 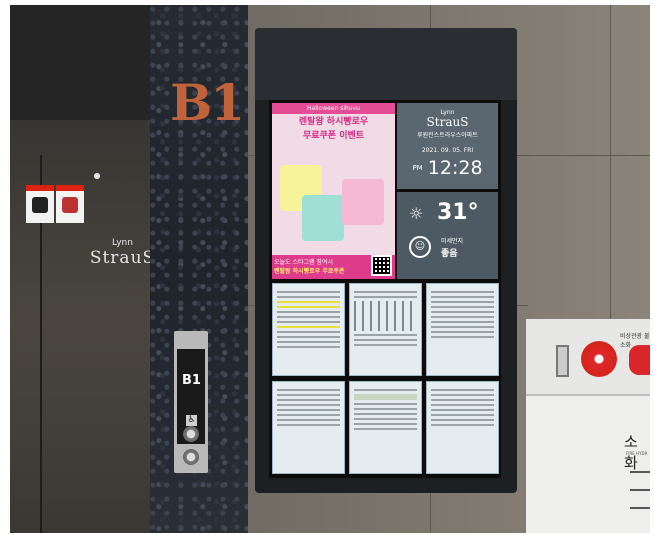 What do you see at coordinates (381, 265) in the screenshot?
I see `qr-code-icon` at bounding box center [381, 265].